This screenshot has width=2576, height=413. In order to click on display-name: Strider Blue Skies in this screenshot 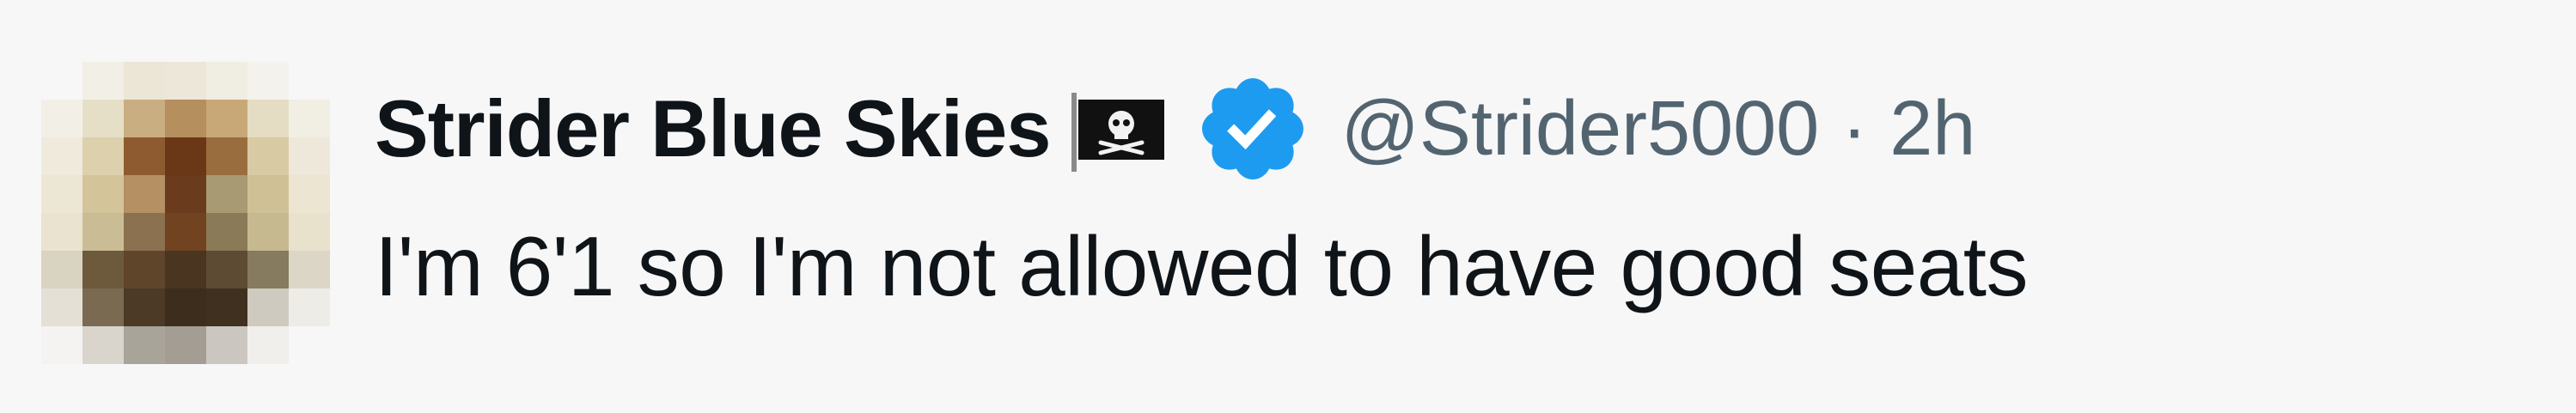, I will do `click(713, 128)`.